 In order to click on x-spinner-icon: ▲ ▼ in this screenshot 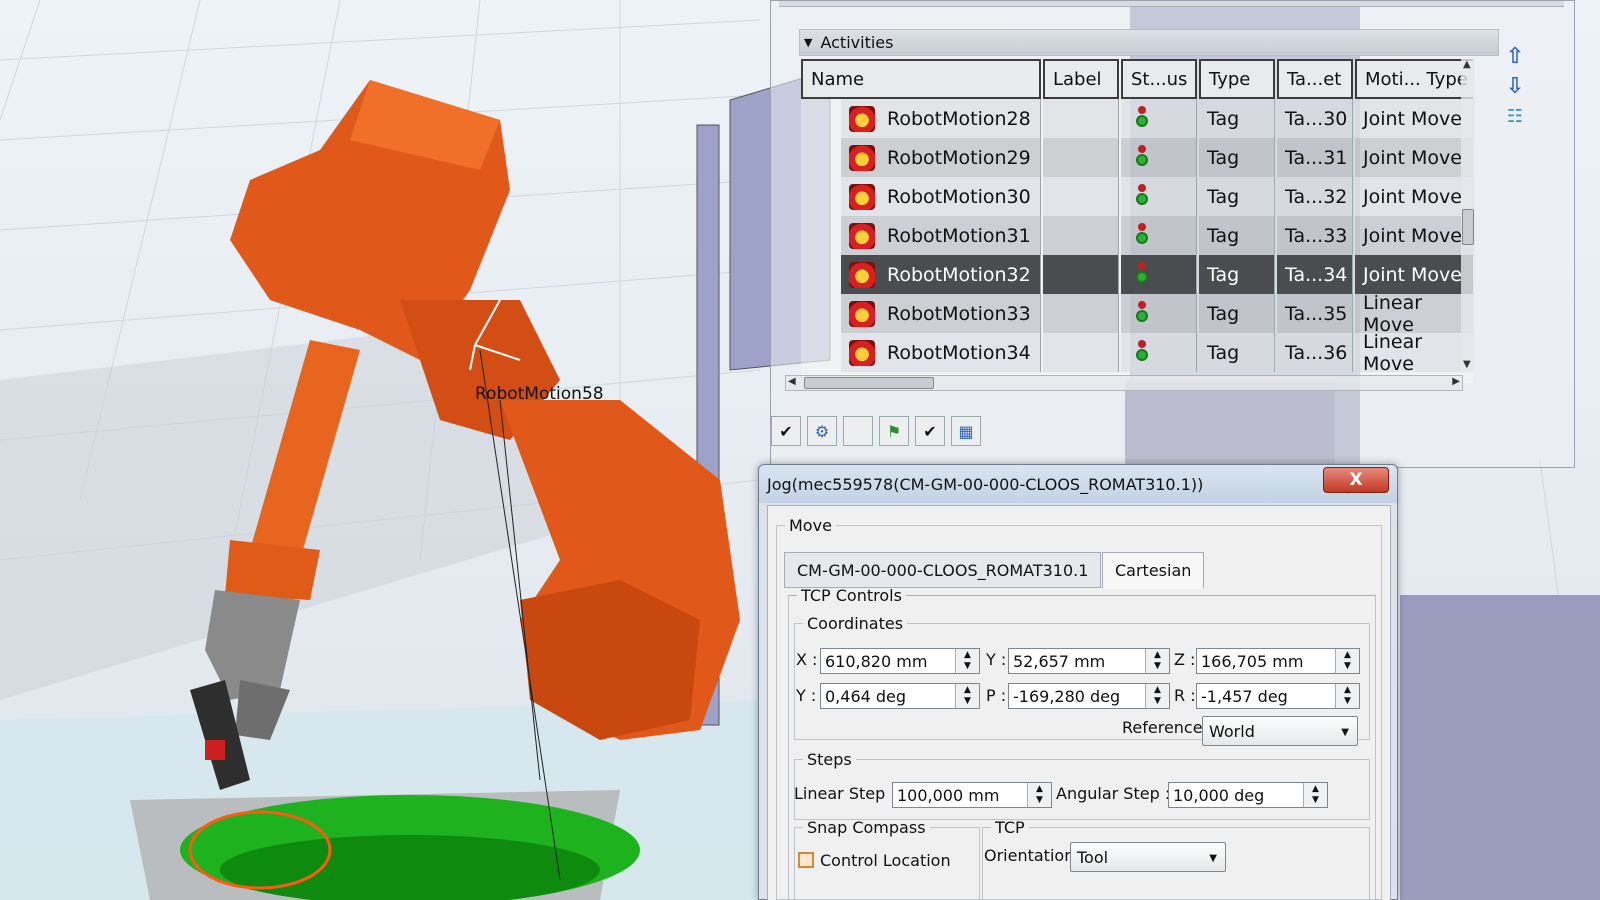, I will do `click(967, 661)`.